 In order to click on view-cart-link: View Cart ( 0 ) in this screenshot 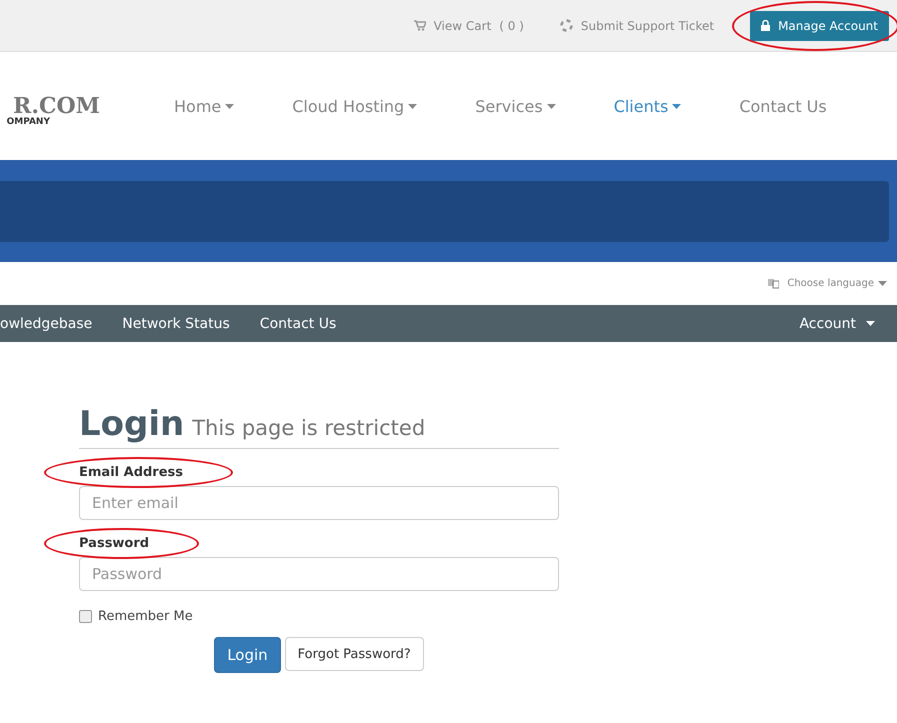, I will do `click(469, 25)`.